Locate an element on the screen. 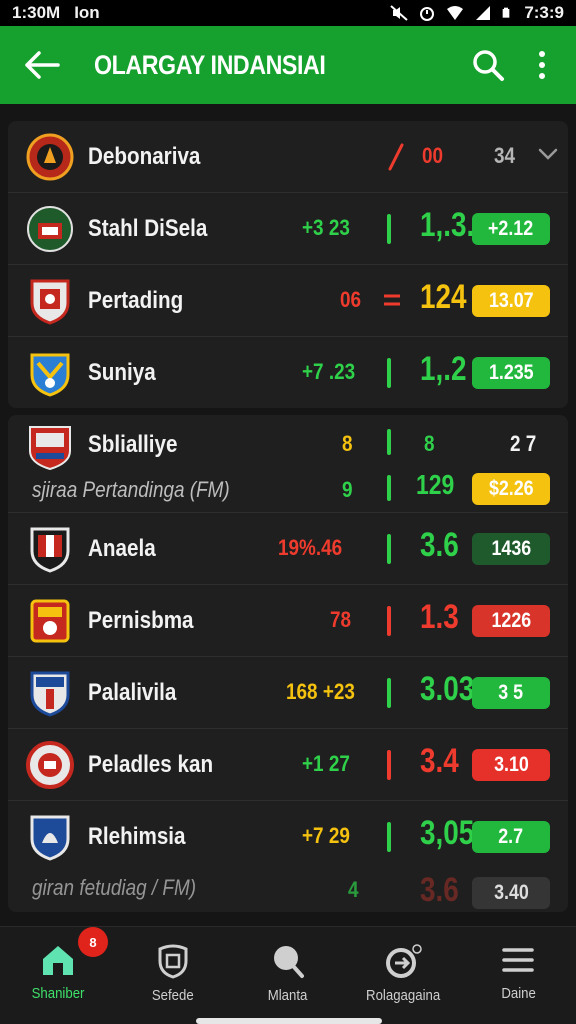 Image resolution: width=576 pixels, height=1024 pixels. search-icon is located at coordinates (488, 65).